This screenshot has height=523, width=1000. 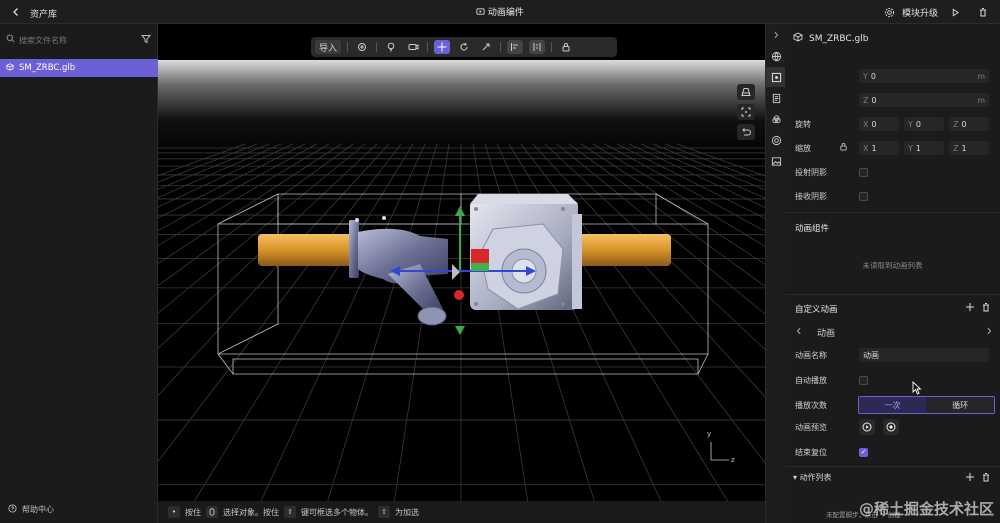 What do you see at coordinates (964, 148) in the screenshot?
I see `scale-z-value: 1` at bounding box center [964, 148].